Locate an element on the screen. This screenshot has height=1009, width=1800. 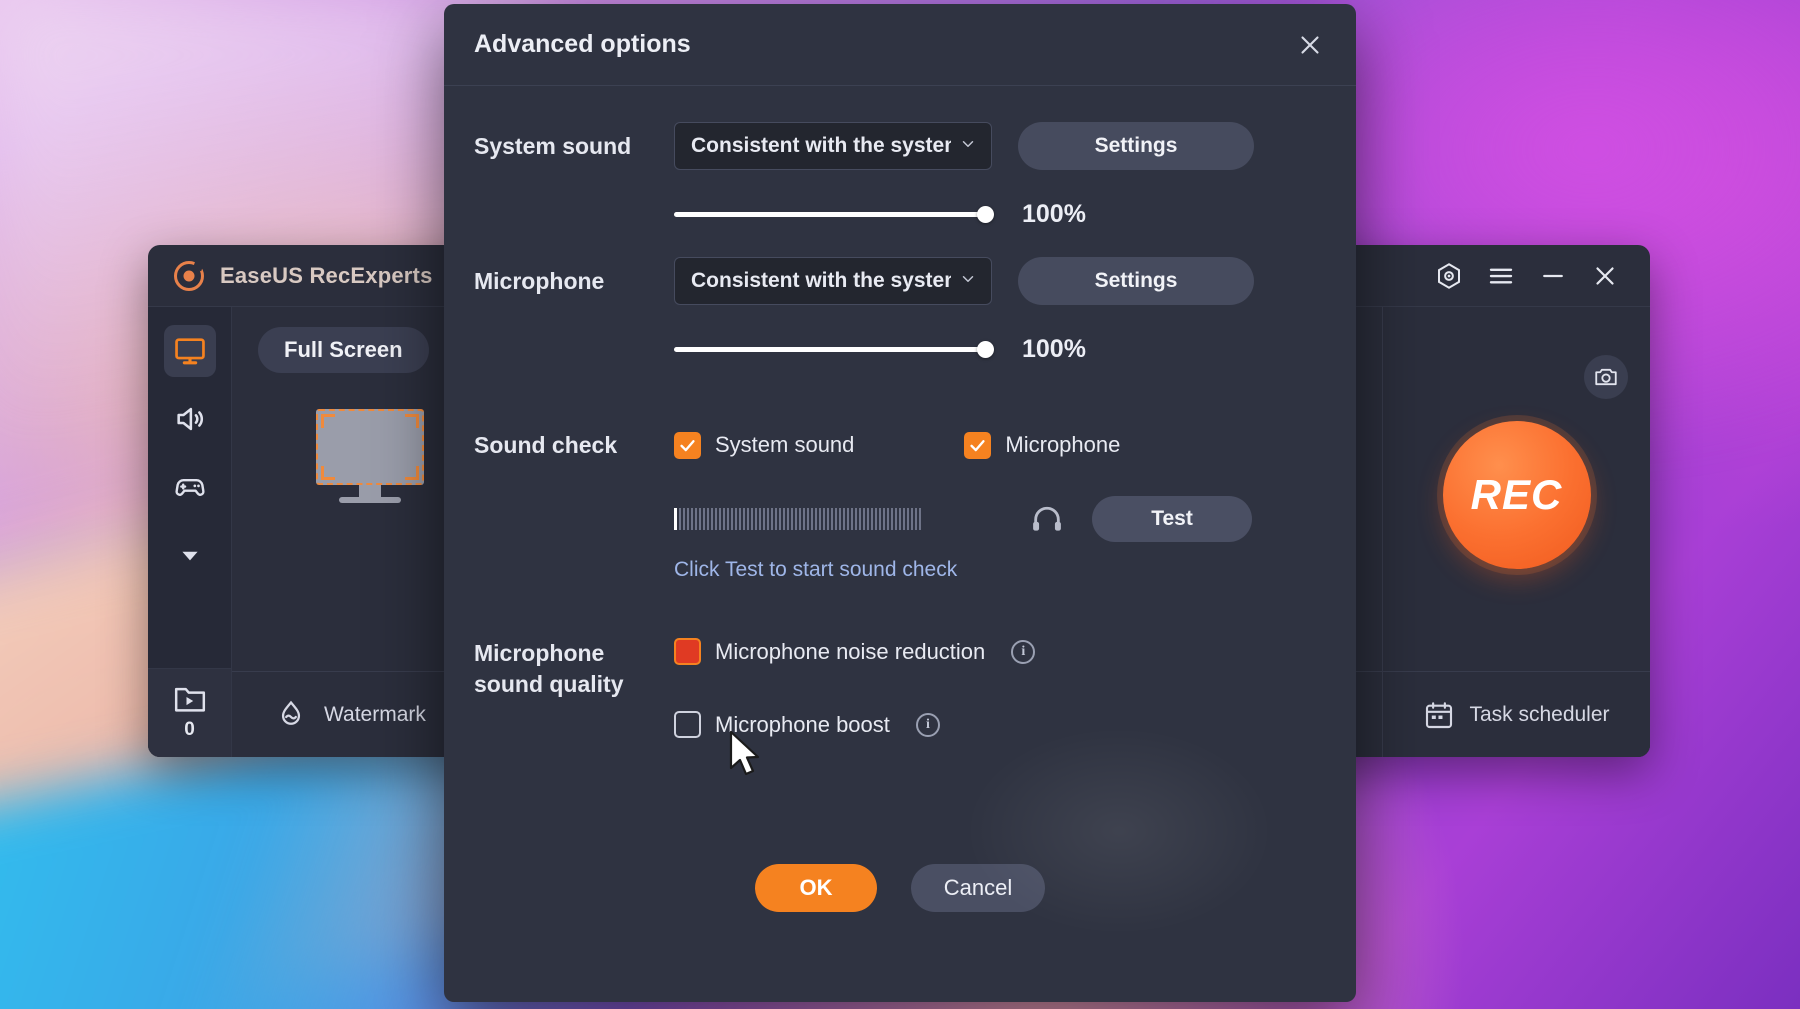
microphone-noise-reduction-checkbox: Microphone noise reduction i is located at coordinates (1000, 652).